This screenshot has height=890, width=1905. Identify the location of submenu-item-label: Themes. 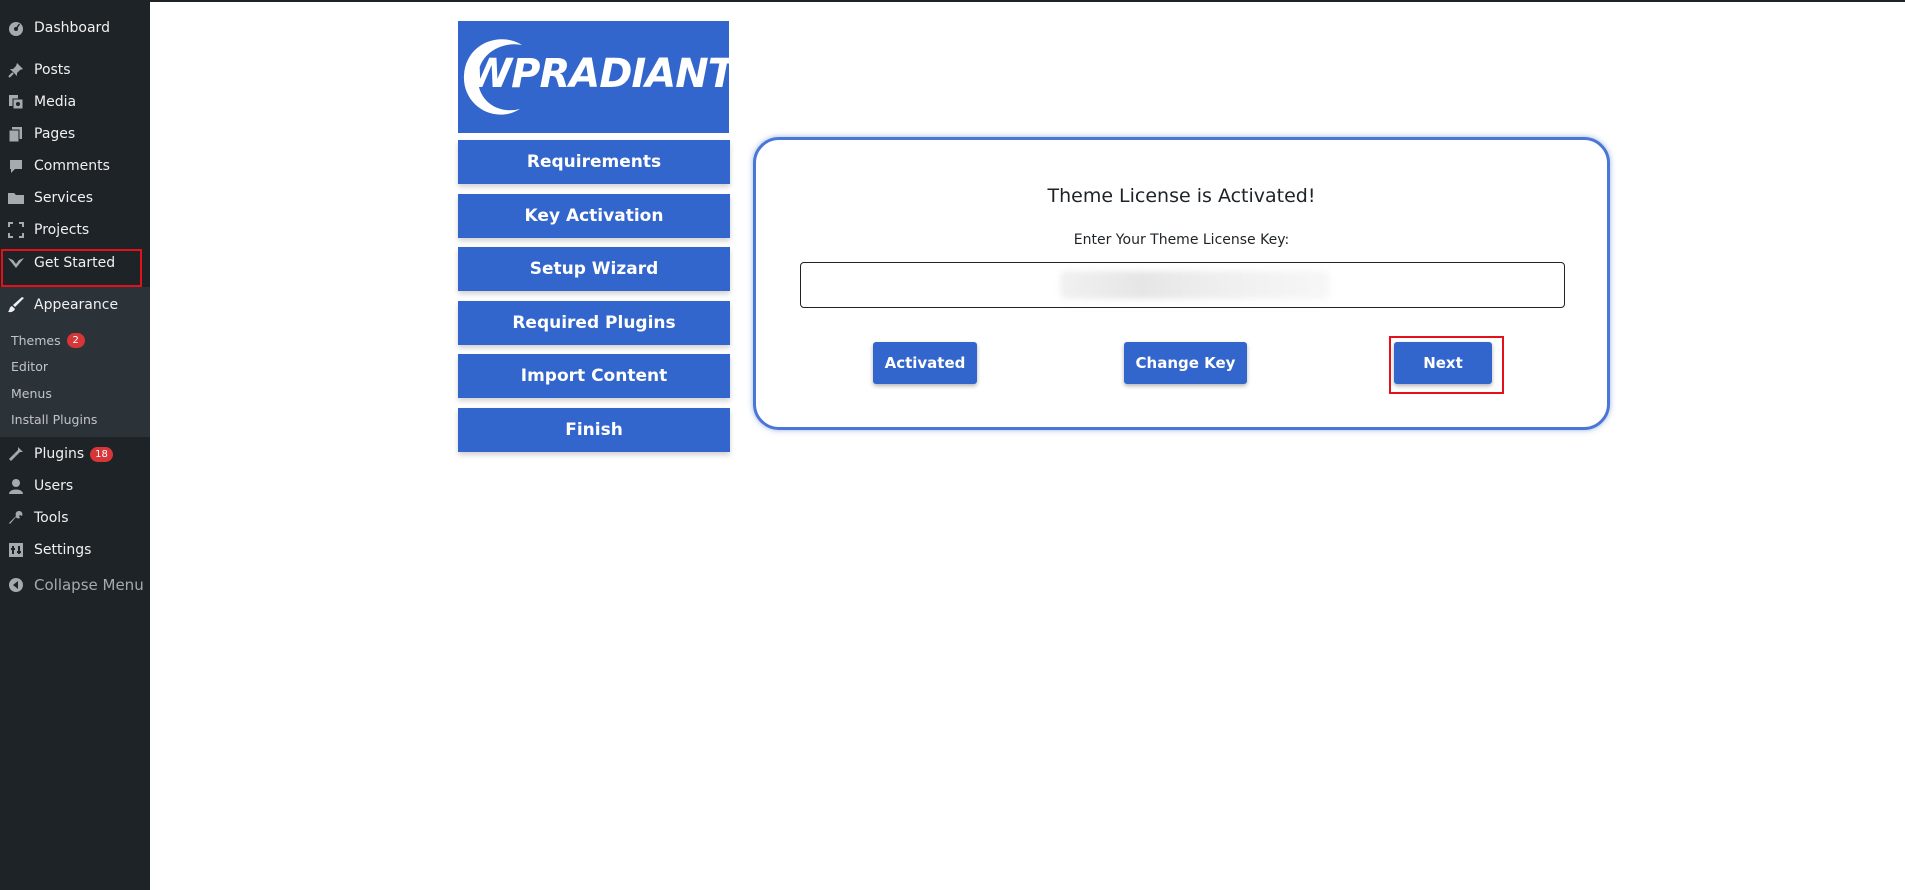
(36, 340).